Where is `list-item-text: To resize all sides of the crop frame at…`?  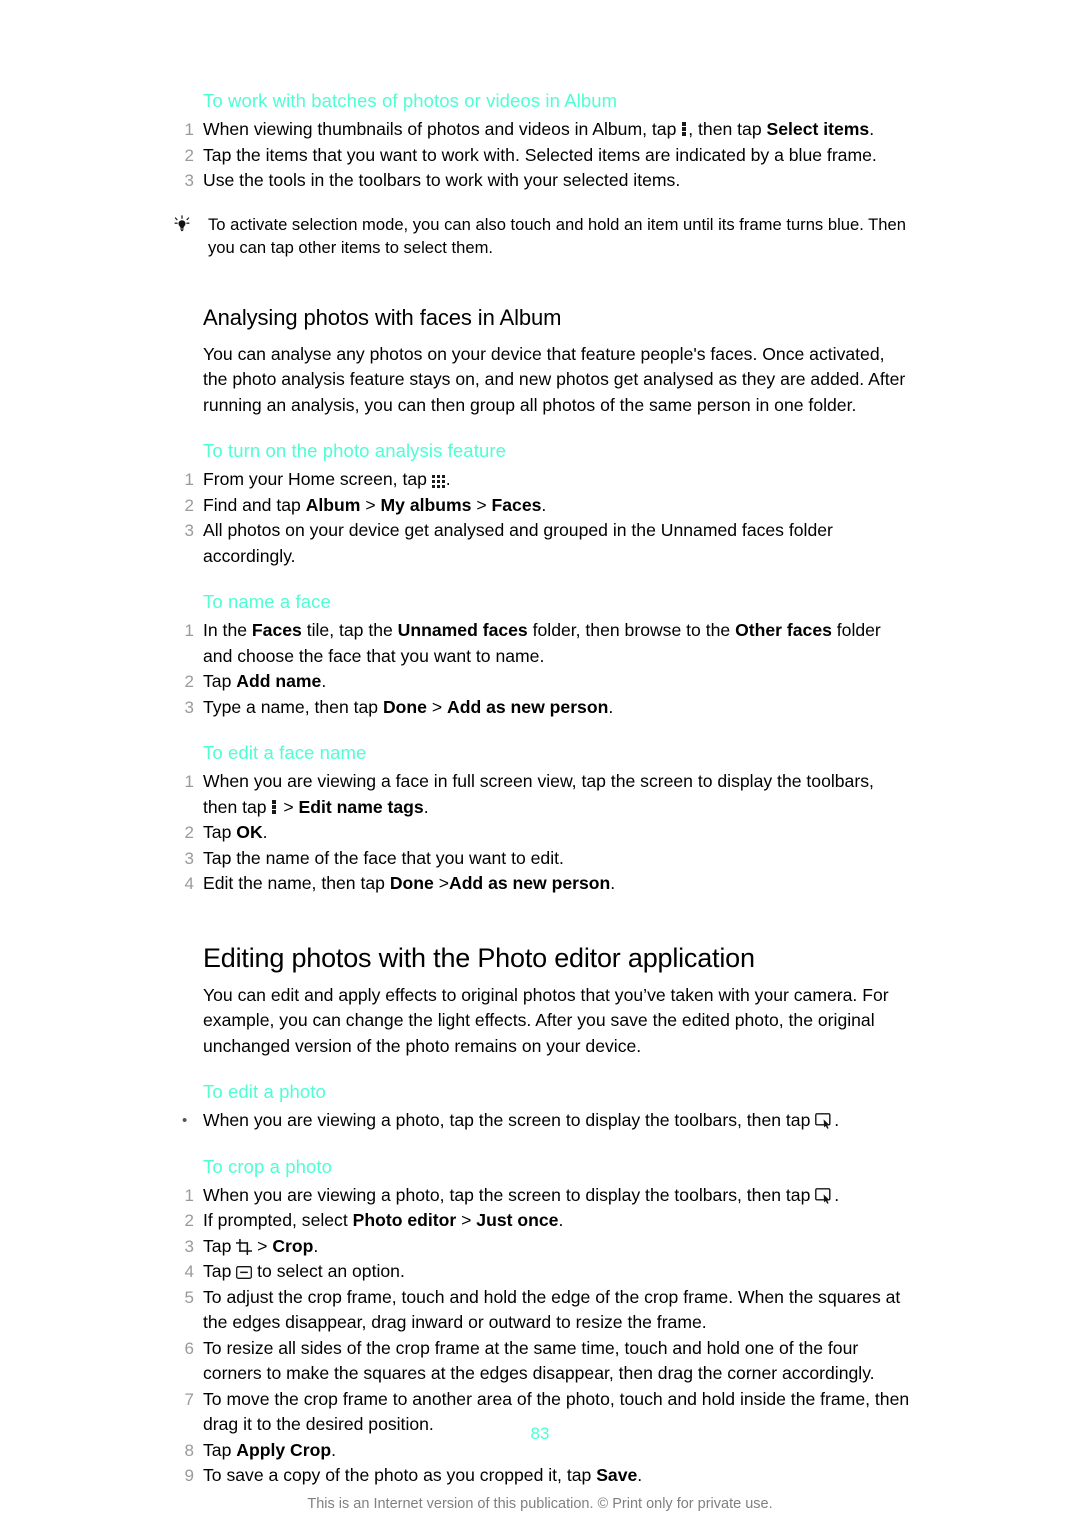 list-item-text: To resize all sides of the crop frame at… is located at coordinates (539, 1360).